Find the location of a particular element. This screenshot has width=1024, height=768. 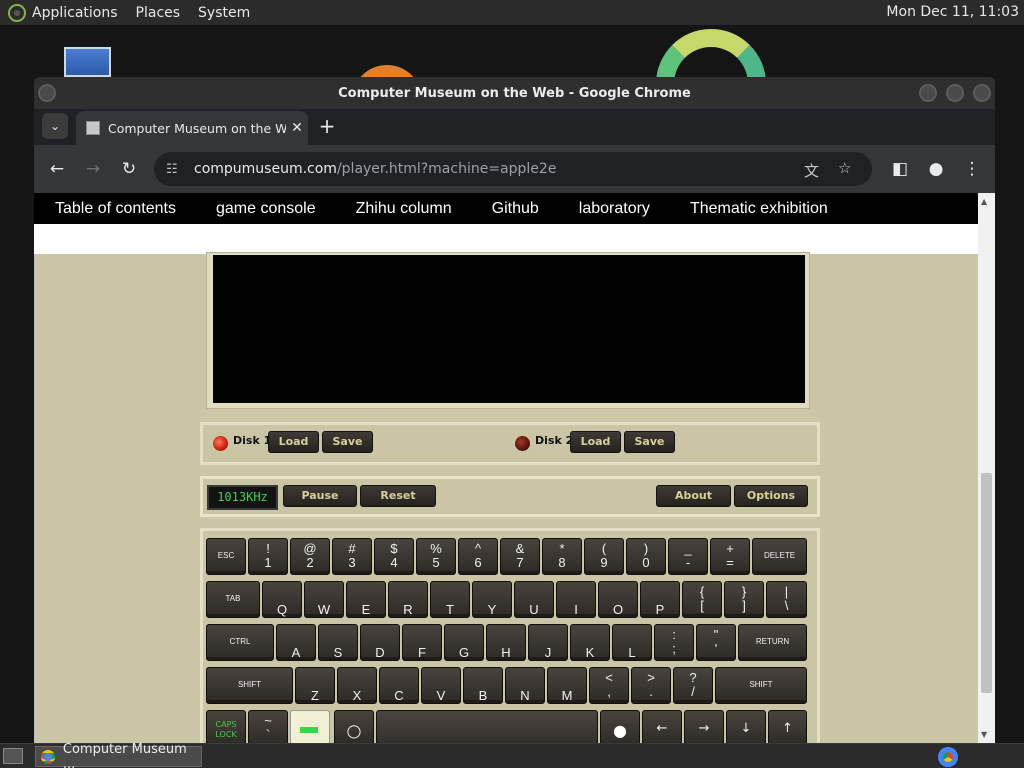

key-arrow-up: ↑ is located at coordinates (787, 726).